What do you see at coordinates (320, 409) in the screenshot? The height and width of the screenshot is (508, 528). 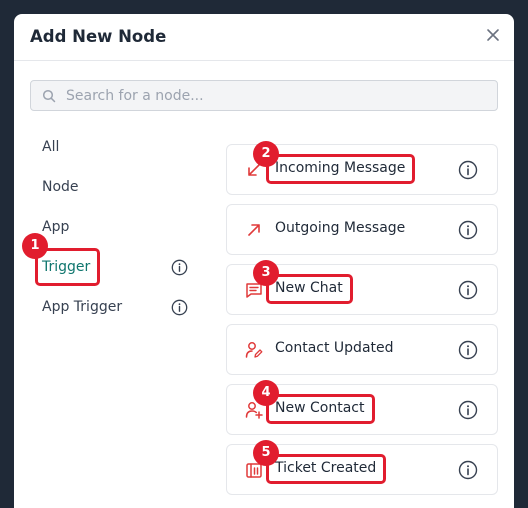 I see `highlight-new-contact` at bounding box center [320, 409].